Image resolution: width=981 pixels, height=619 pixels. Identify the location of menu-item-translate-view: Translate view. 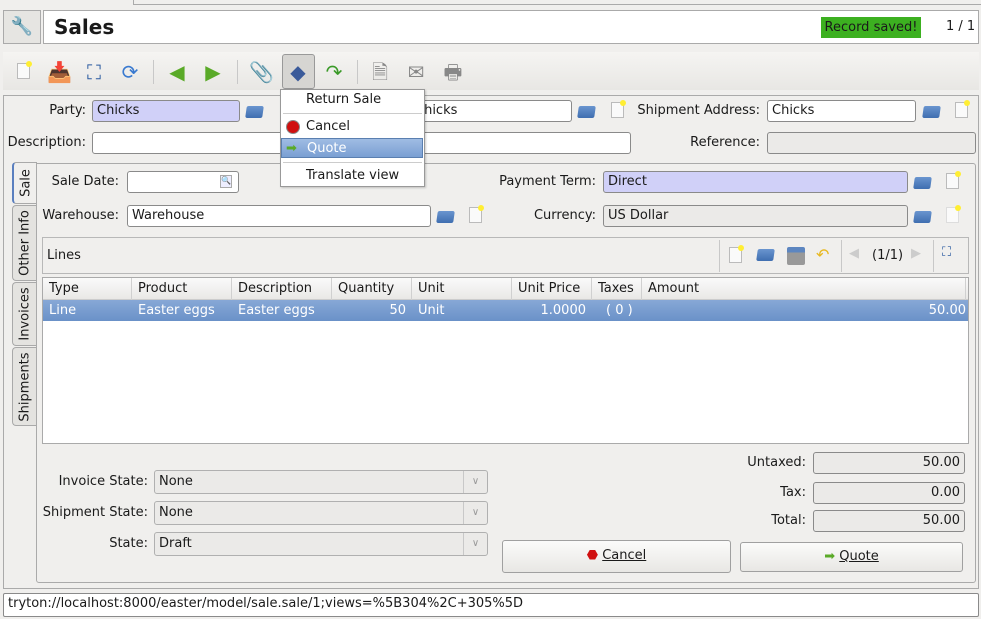
(352, 176).